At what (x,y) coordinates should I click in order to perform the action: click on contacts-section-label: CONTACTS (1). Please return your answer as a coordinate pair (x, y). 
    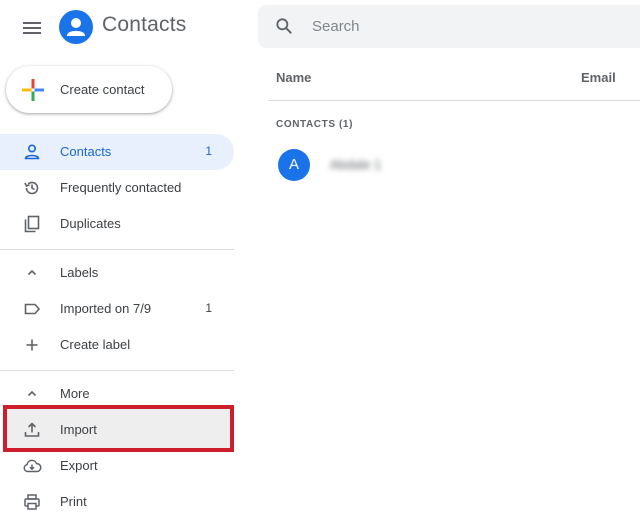
    Looking at the image, I should click on (315, 124).